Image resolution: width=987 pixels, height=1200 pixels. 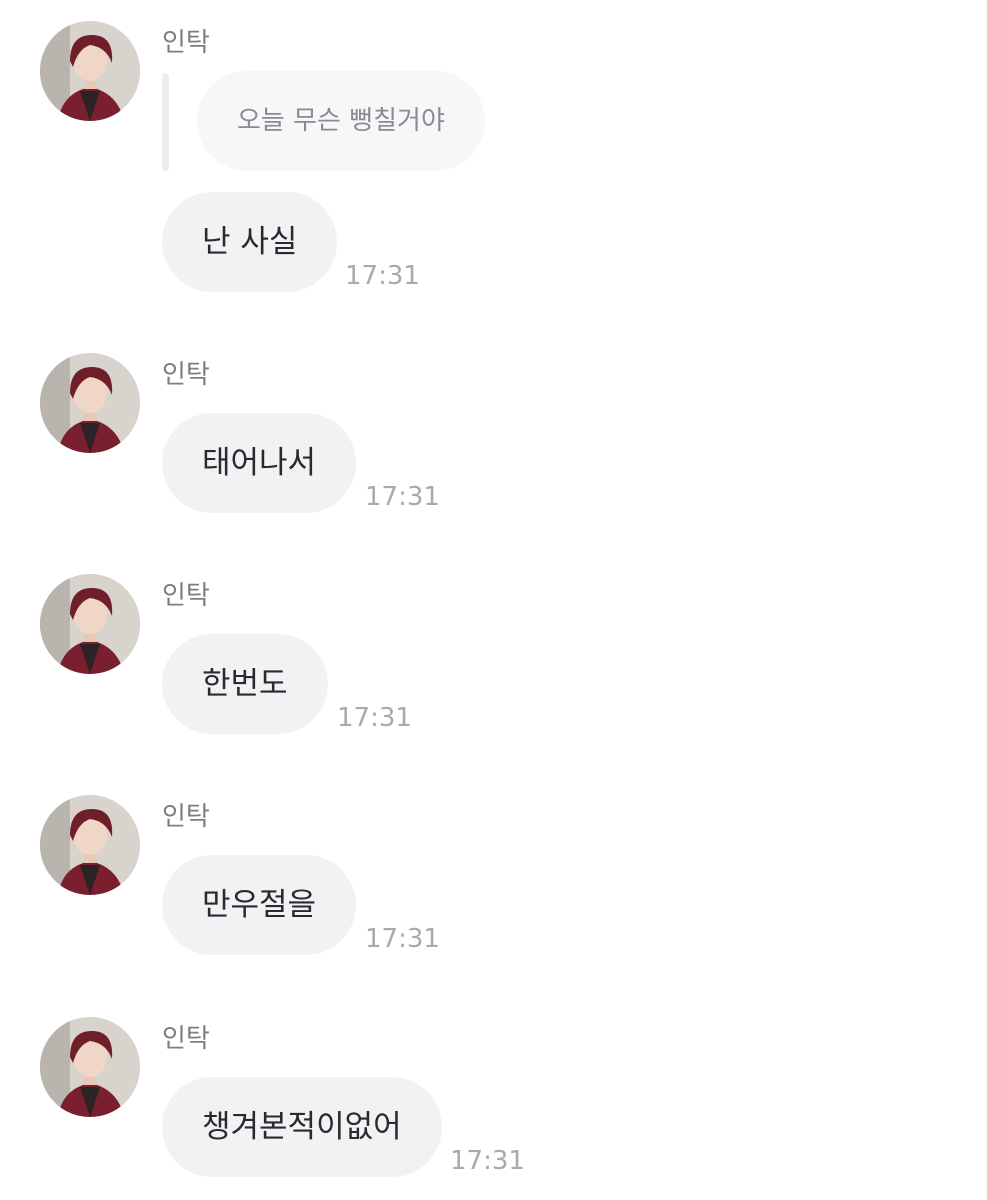 I want to click on reply-indicator-bar, so click(x=165, y=122).